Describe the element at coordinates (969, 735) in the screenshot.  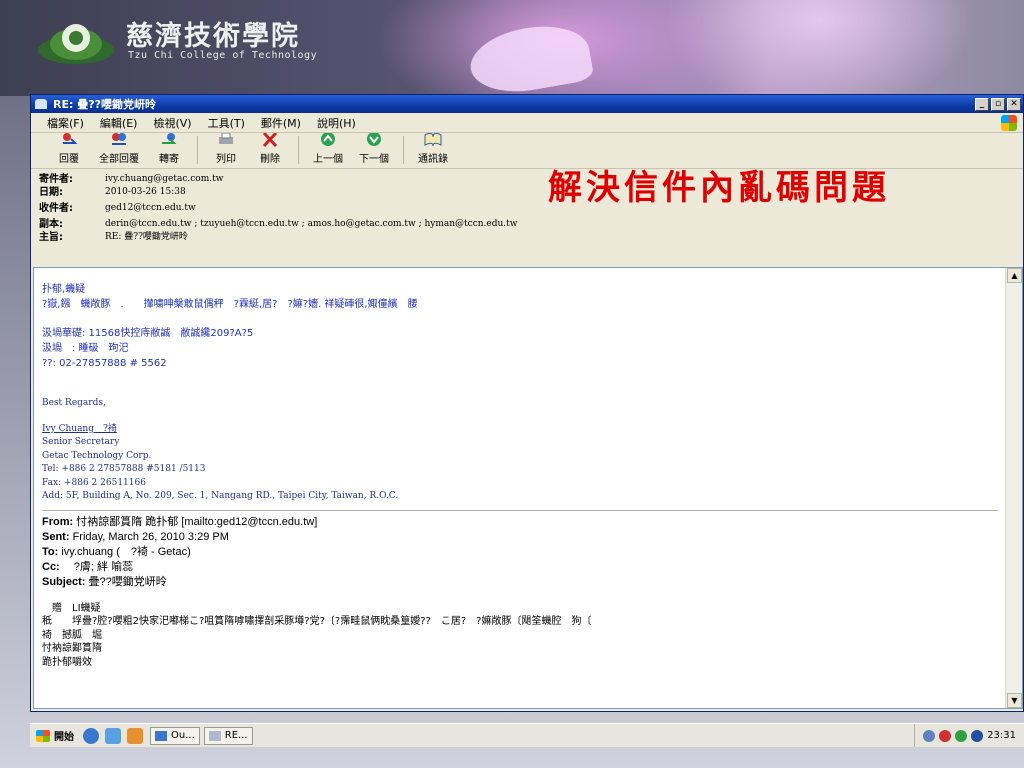
I see `system-tray: 23:31` at that location.